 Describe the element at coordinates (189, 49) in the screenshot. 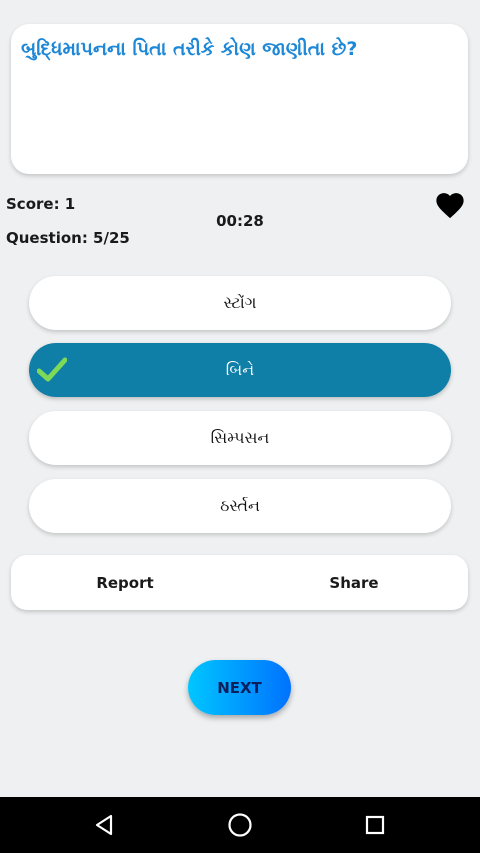

I see `question-text: બુદ્ધિમાપનના પિતા તરીકે કોણ જાણીતા છે?` at that location.